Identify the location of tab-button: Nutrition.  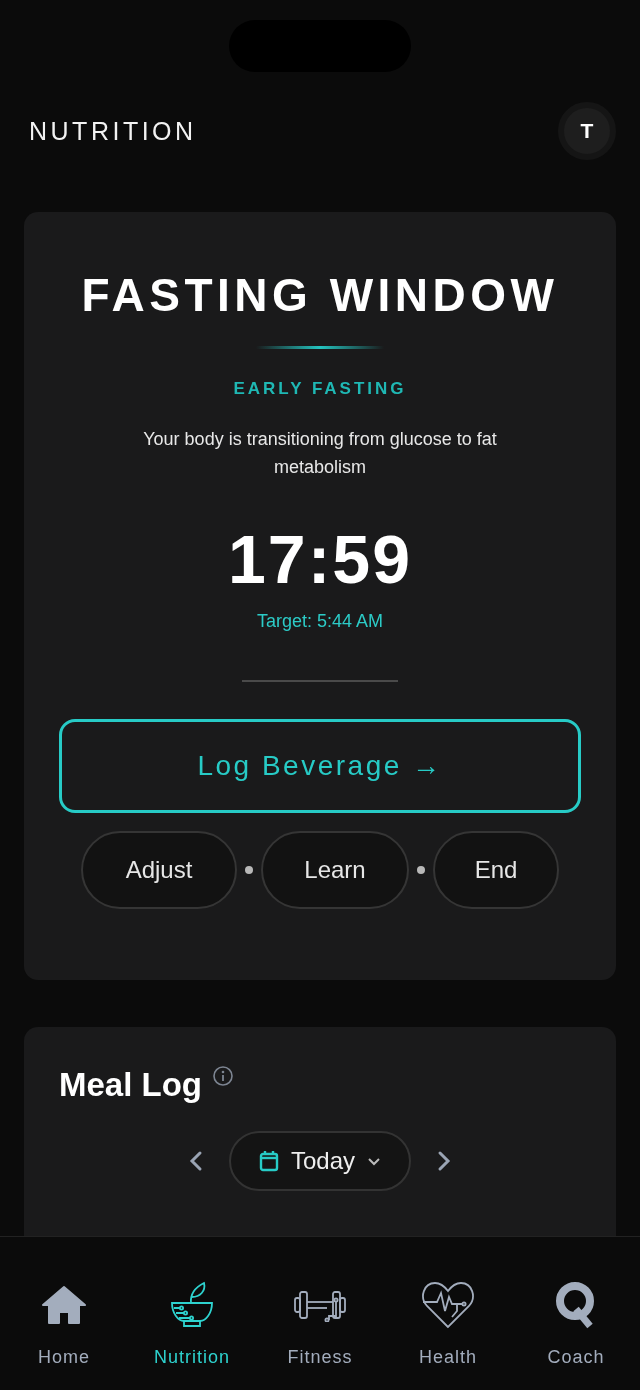
(192, 1313).